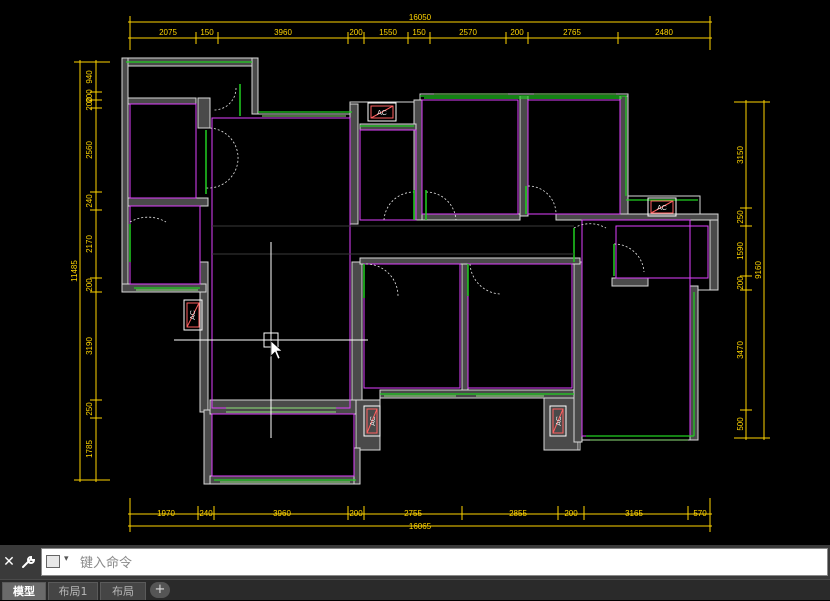 Image resolution: width=830 pixels, height=601 pixels. I want to click on left-dim: 3190, so click(89, 346).